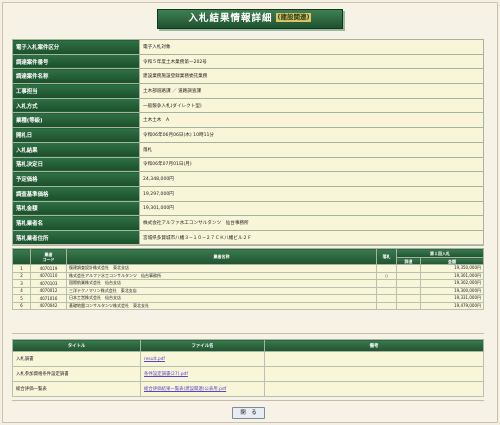  Describe the element at coordinates (221, 305) in the screenshot. I see `bid-name: 基礎地盤コンサルタンツ株式会社 東北支社` at that location.